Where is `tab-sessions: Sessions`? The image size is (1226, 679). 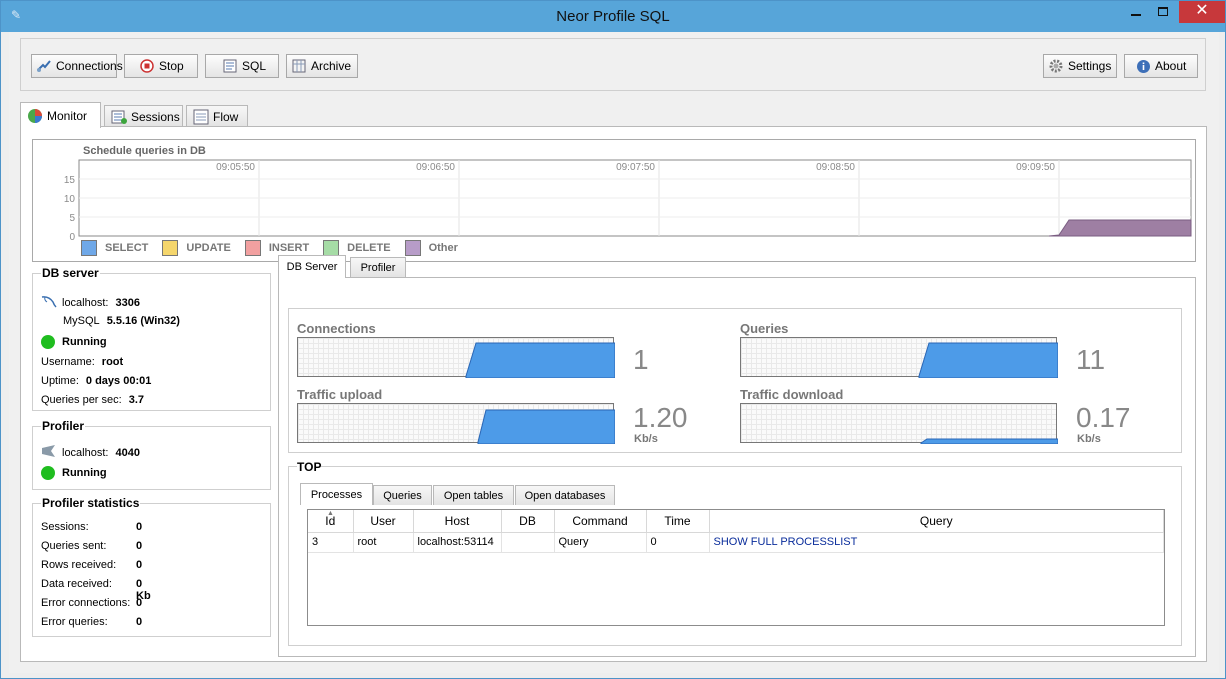 tab-sessions: Sessions is located at coordinates (143, 116).